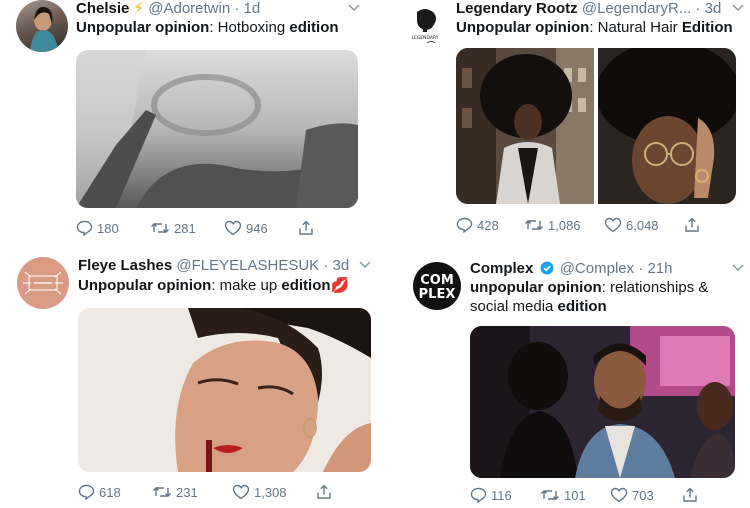 The width and height of the screenshot is (750, 508). Describe the element at coordinates (247, 265) in the screenshot. I see `user-handle: @FLEYELASHESUK` at that location.